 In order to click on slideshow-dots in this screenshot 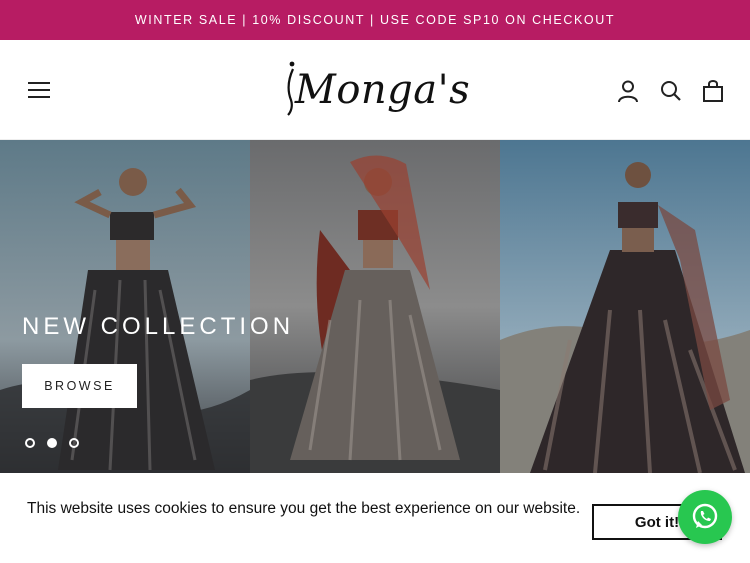, I will do `click(52, 443)`.